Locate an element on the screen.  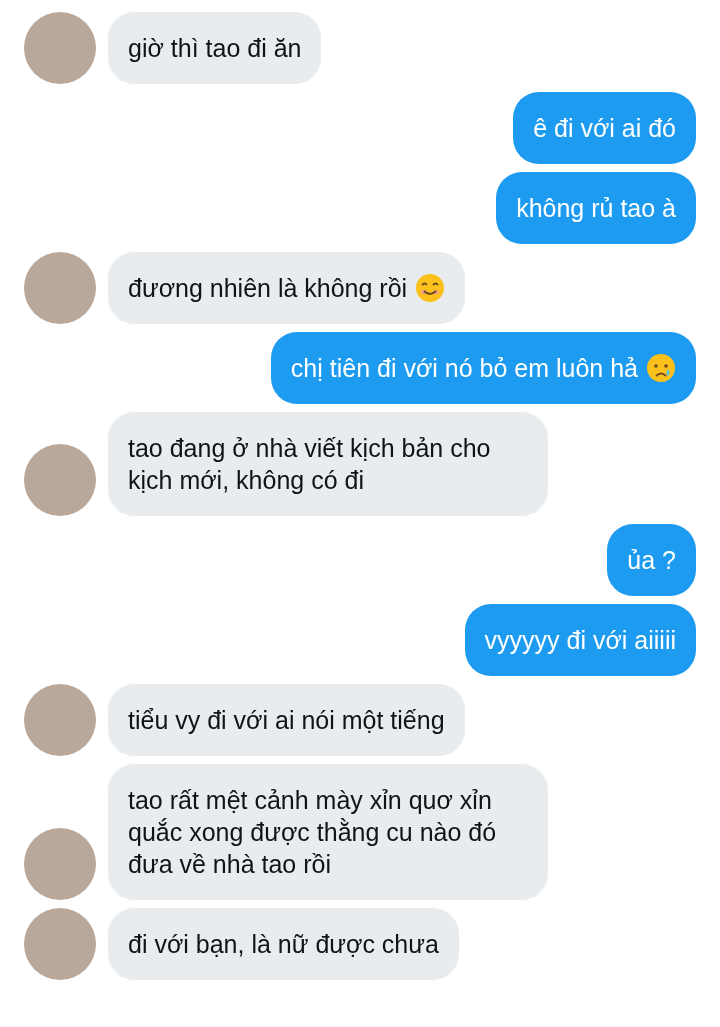
message-text: ê đi với ai đó is located at coordinates (604, 128).